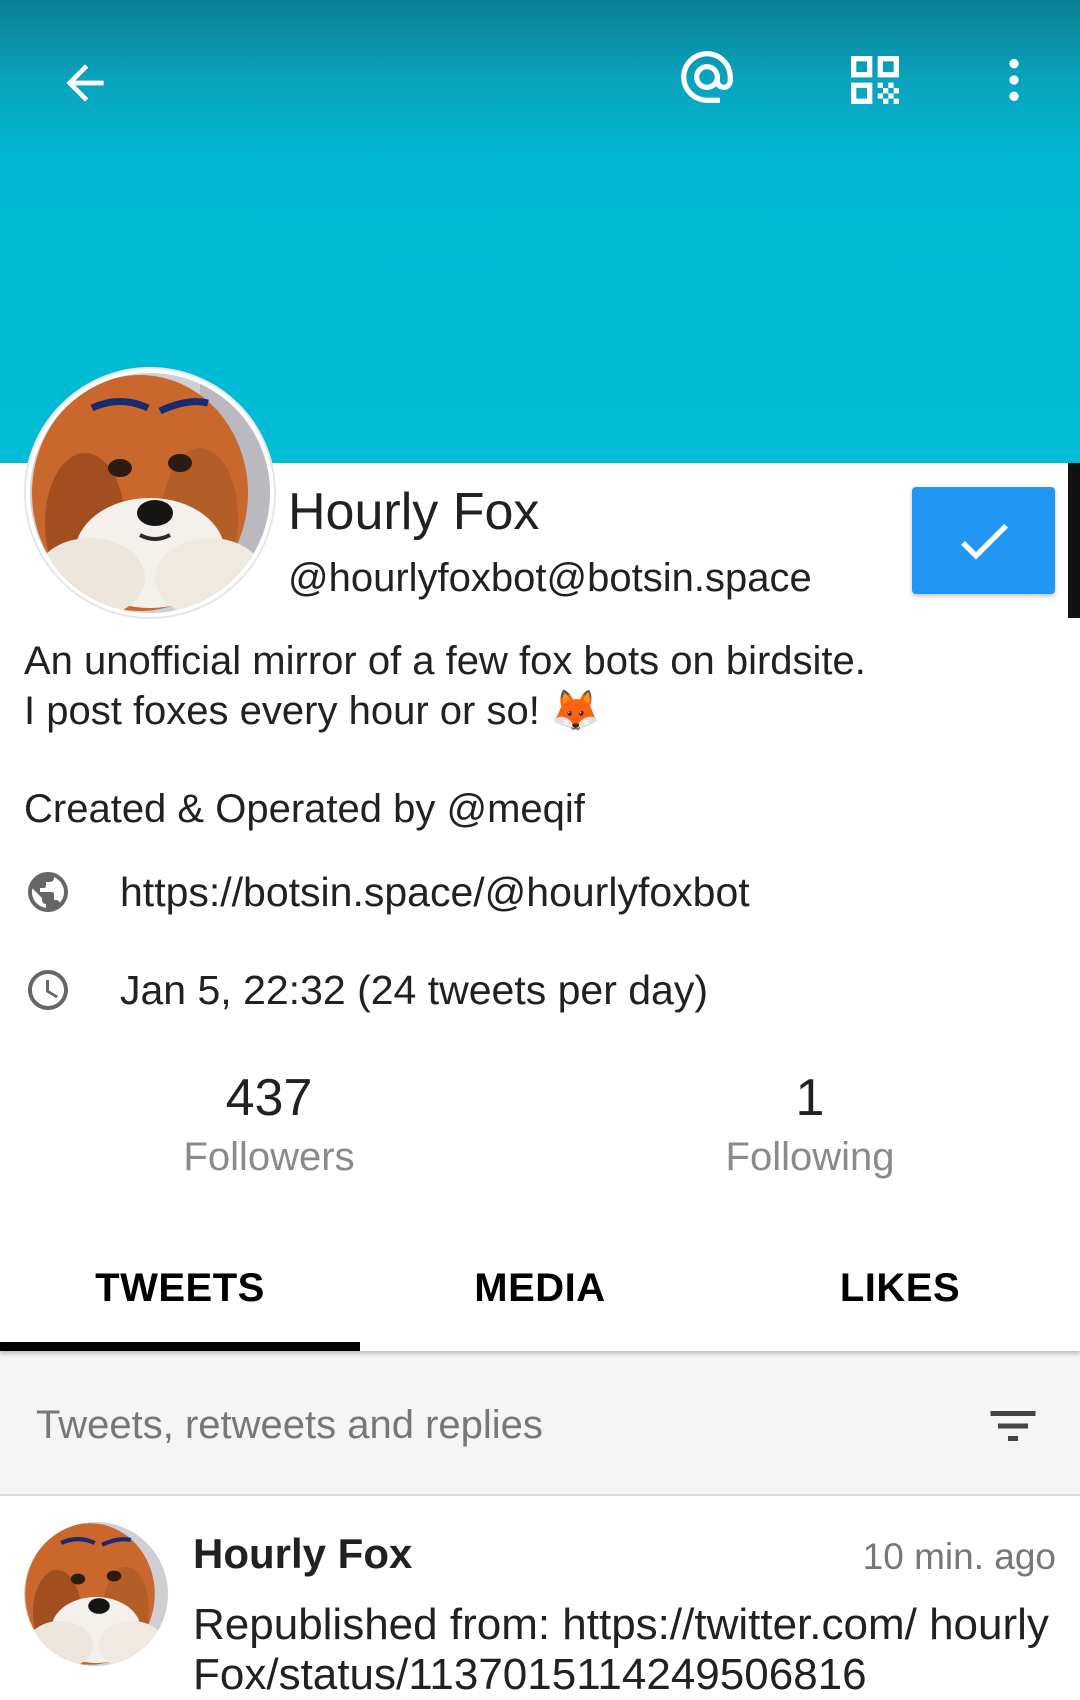 This screenshot has width=1080, height=1700. I want to click on tab-likes: LIKES, so click(900, 1288).